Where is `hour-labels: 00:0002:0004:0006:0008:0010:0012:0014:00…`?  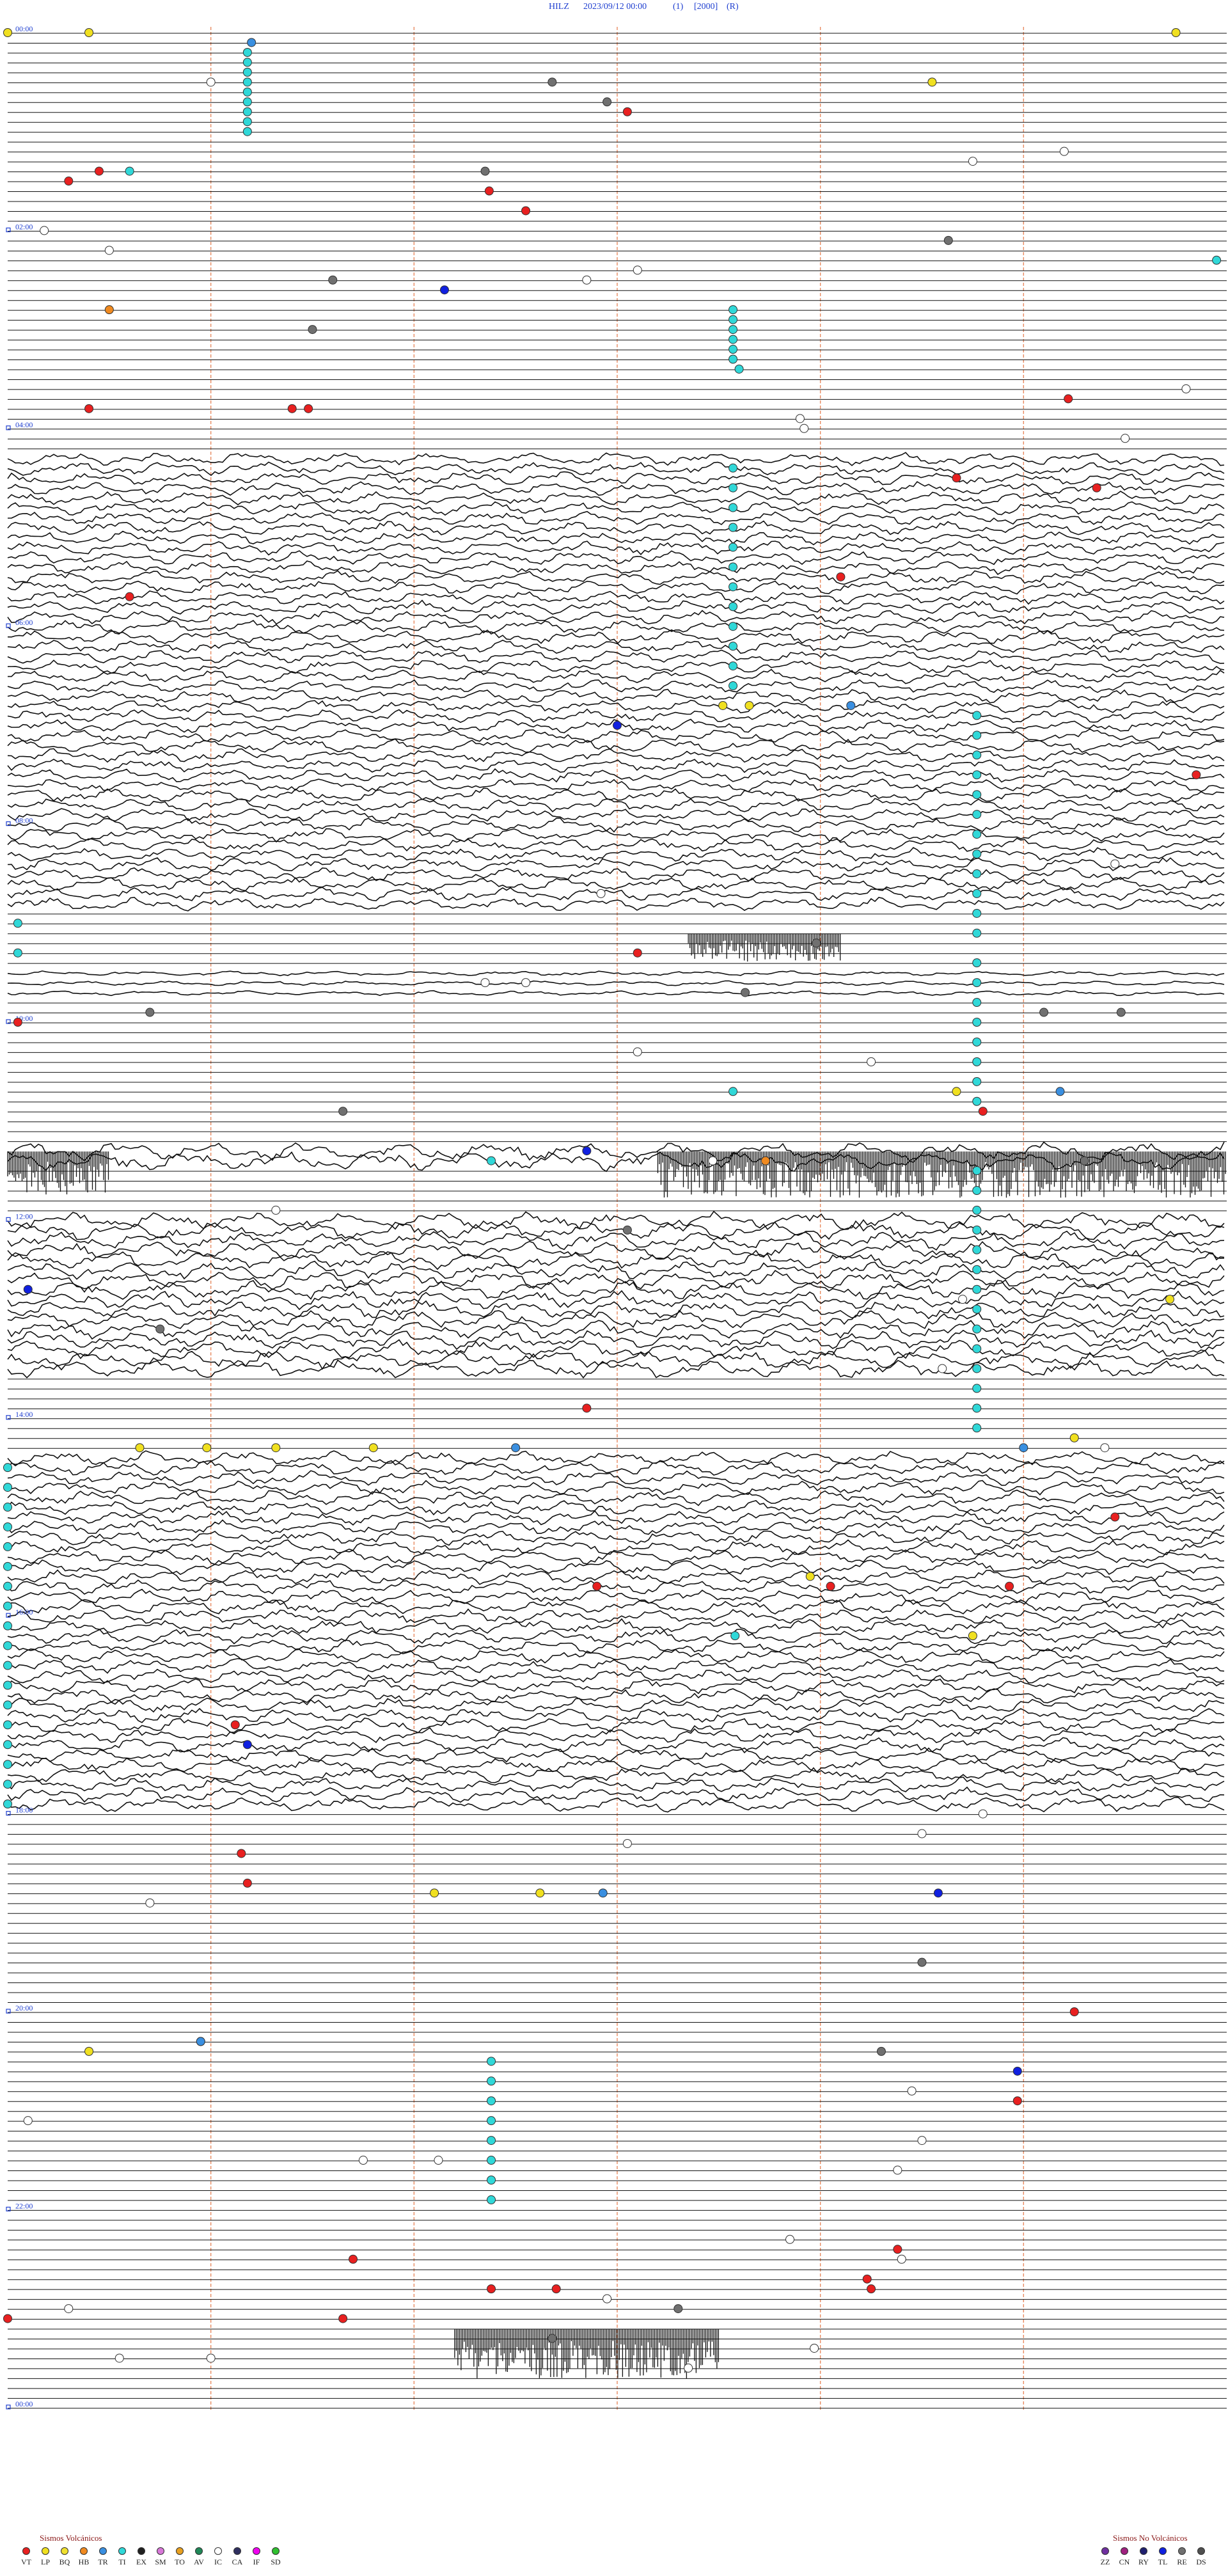 hour-labels: 00:0002:0004:0006:0008:0010:0012:0014:00… is located at coordinates (19, 1217).